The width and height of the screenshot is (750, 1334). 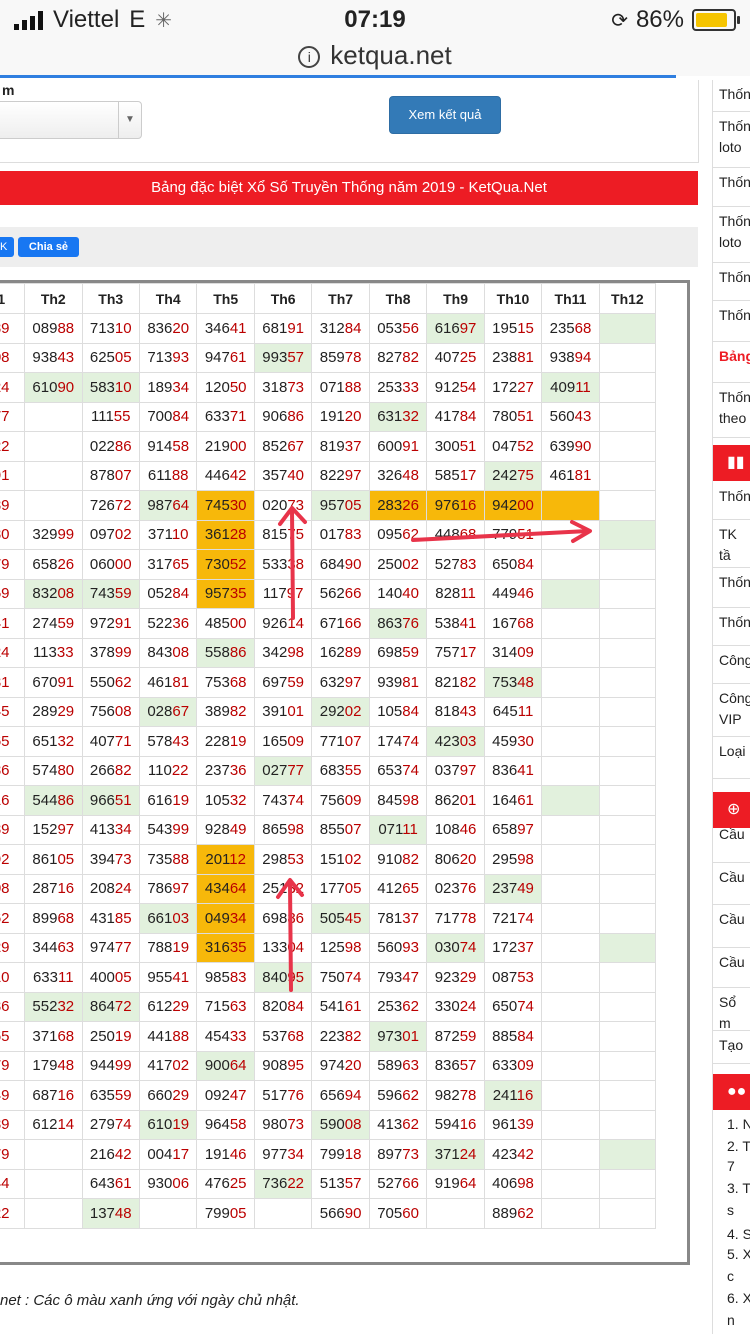 What do you see at coordinates (110, 1065) in the screenshot?
I see `result-cell: 94499` at bounding box center [110, 1065].